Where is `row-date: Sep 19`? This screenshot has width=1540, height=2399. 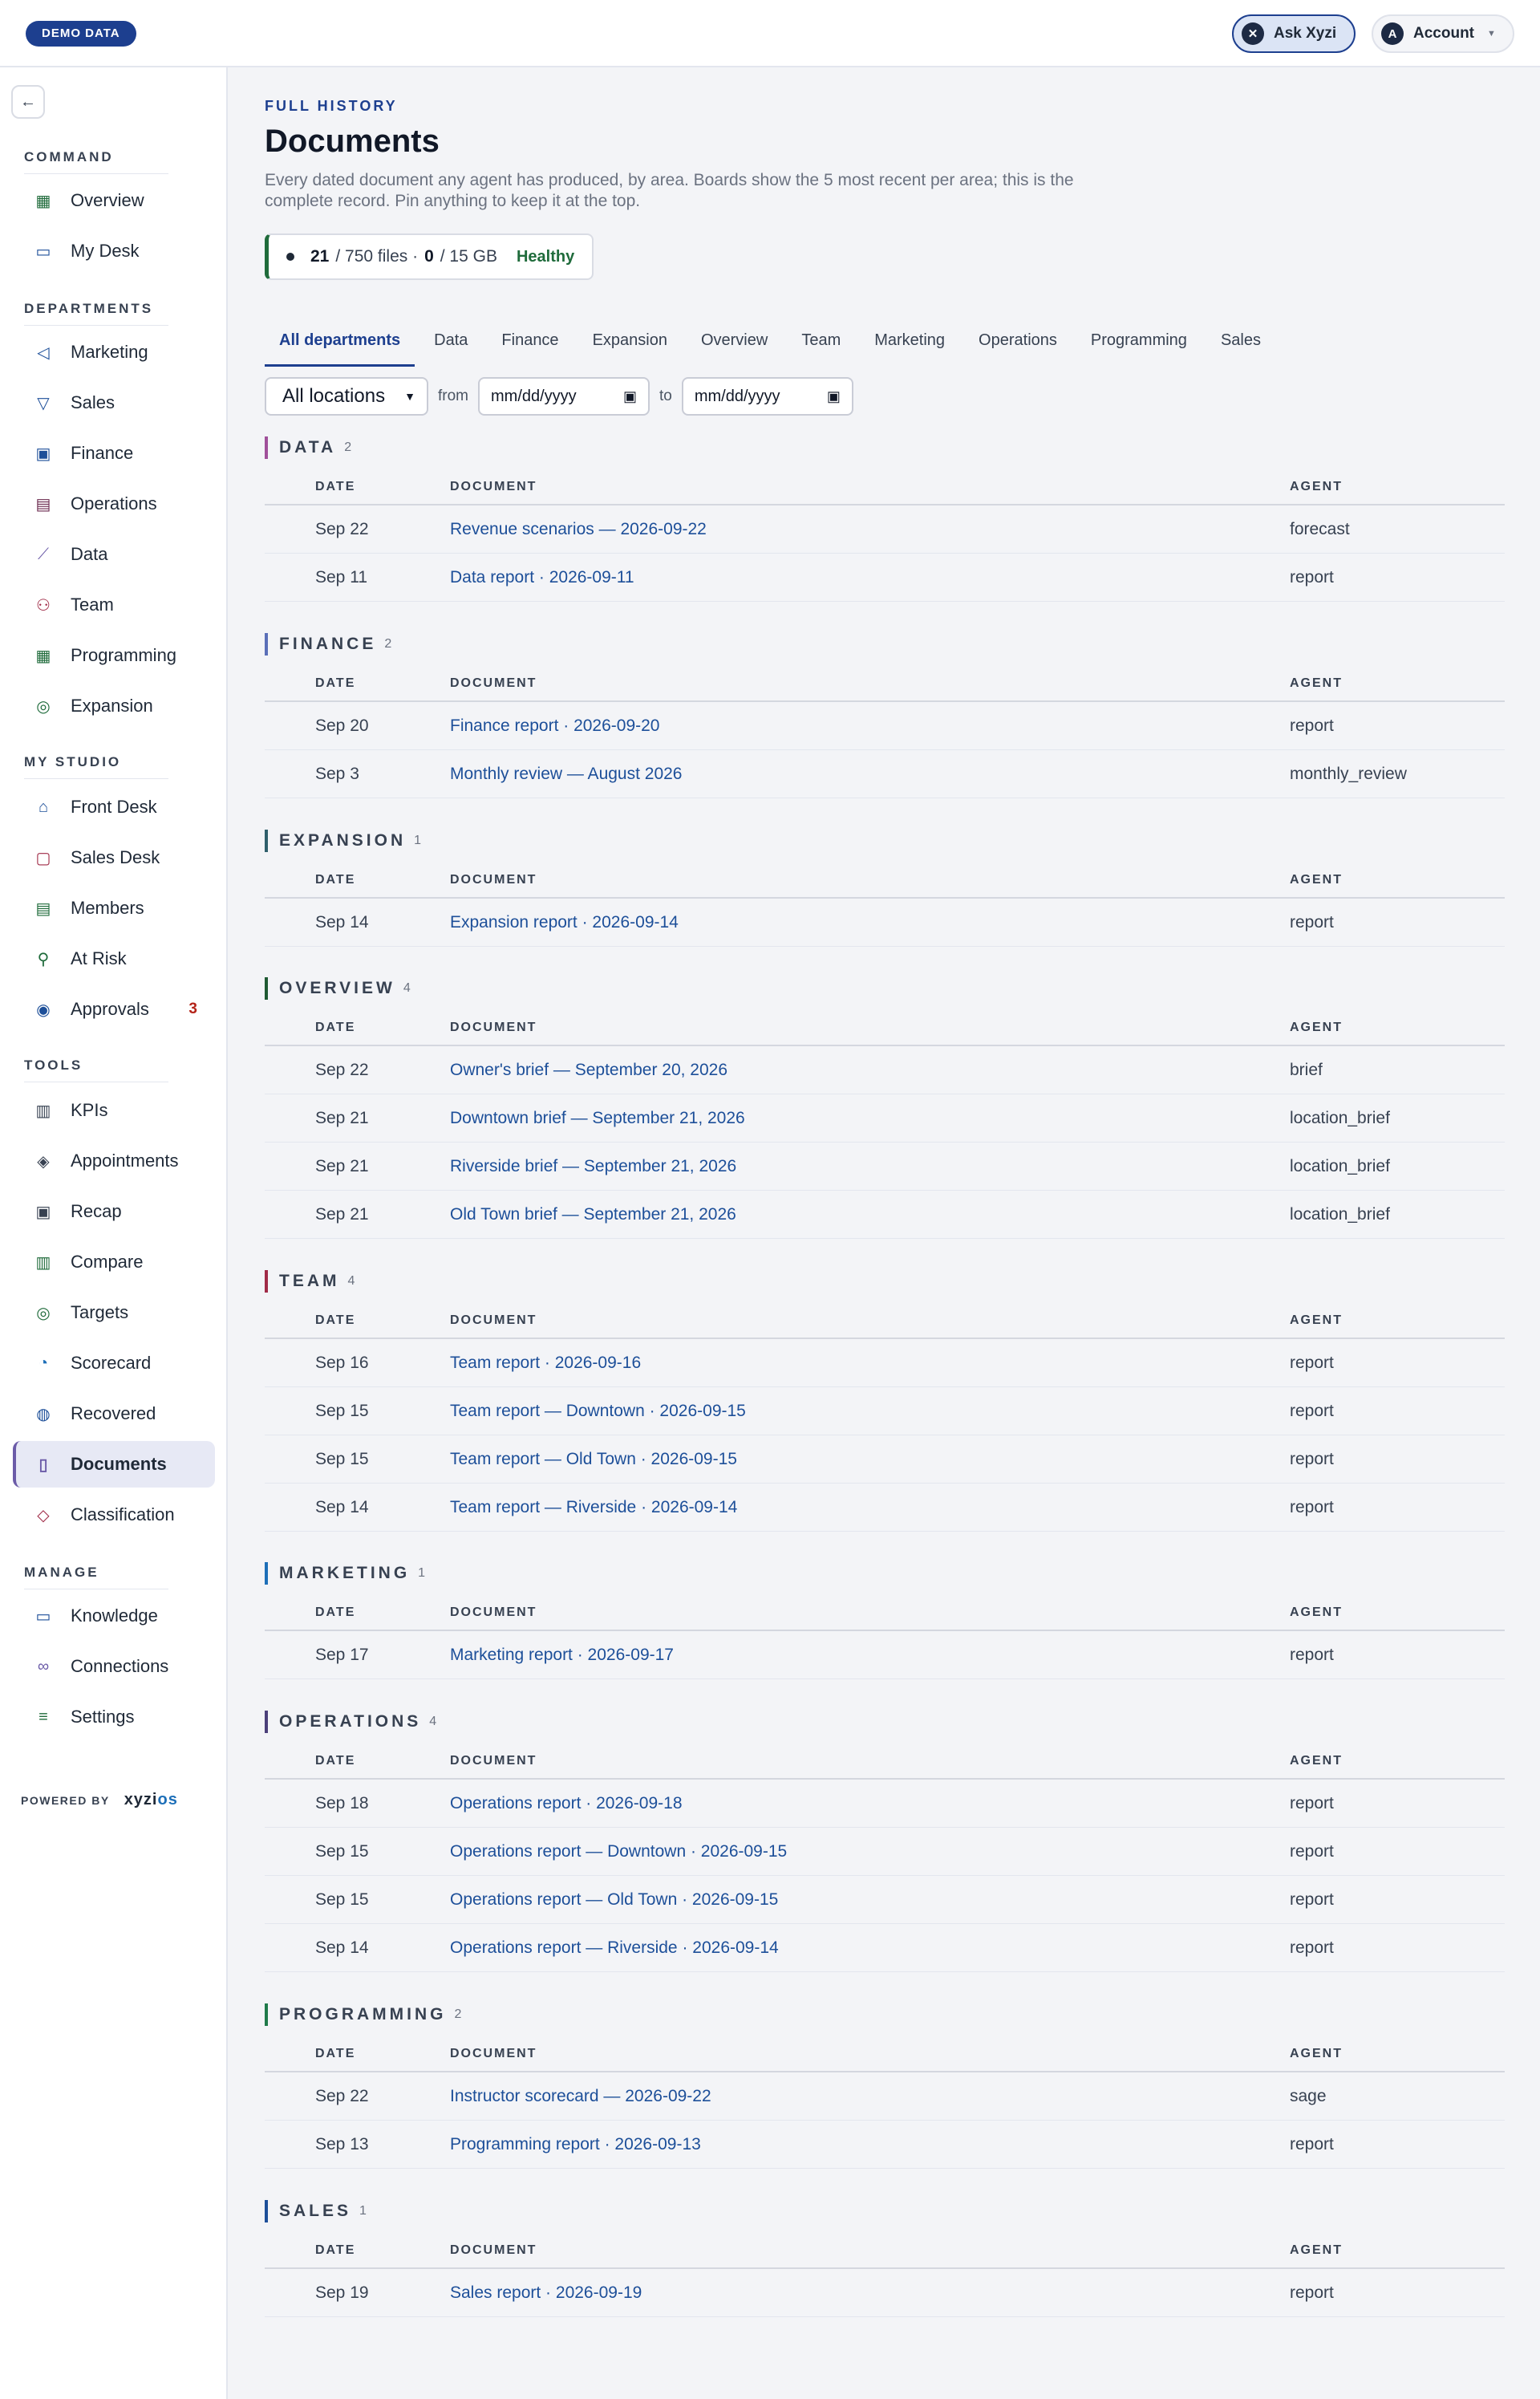 row-date: Sep 19 is located at coordinates (342, 2292).